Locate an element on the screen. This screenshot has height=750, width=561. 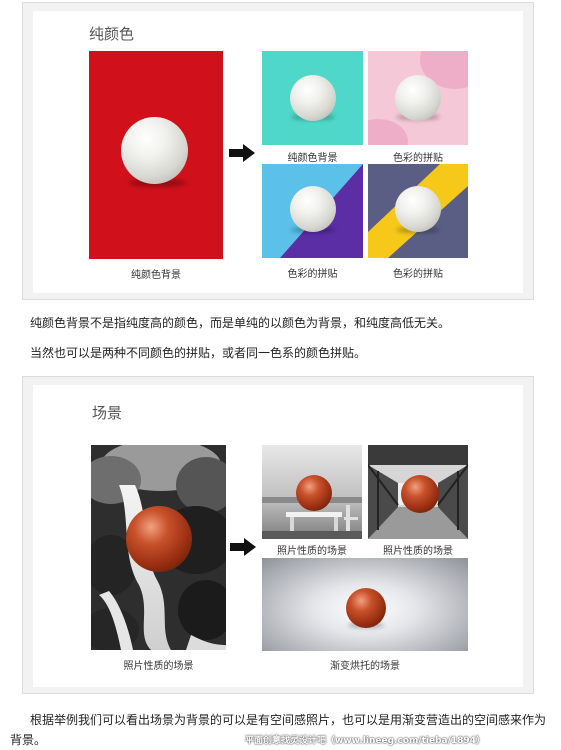
caption-solid-background: 纯颜色背景 is located at coordinates (156, 275).